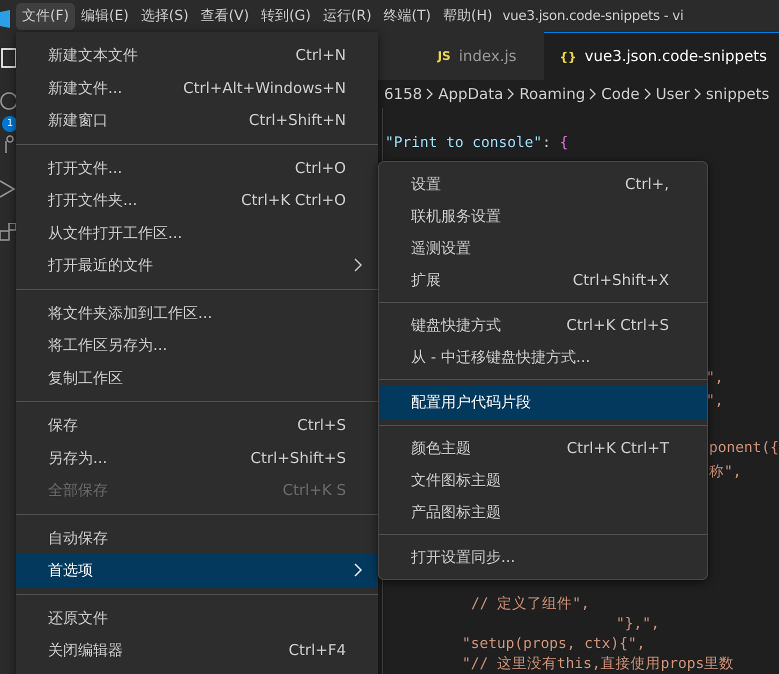 The height and width of the screenshot is (674, 779). I want to click on menu-item: 还原文件, so click(197, 618).